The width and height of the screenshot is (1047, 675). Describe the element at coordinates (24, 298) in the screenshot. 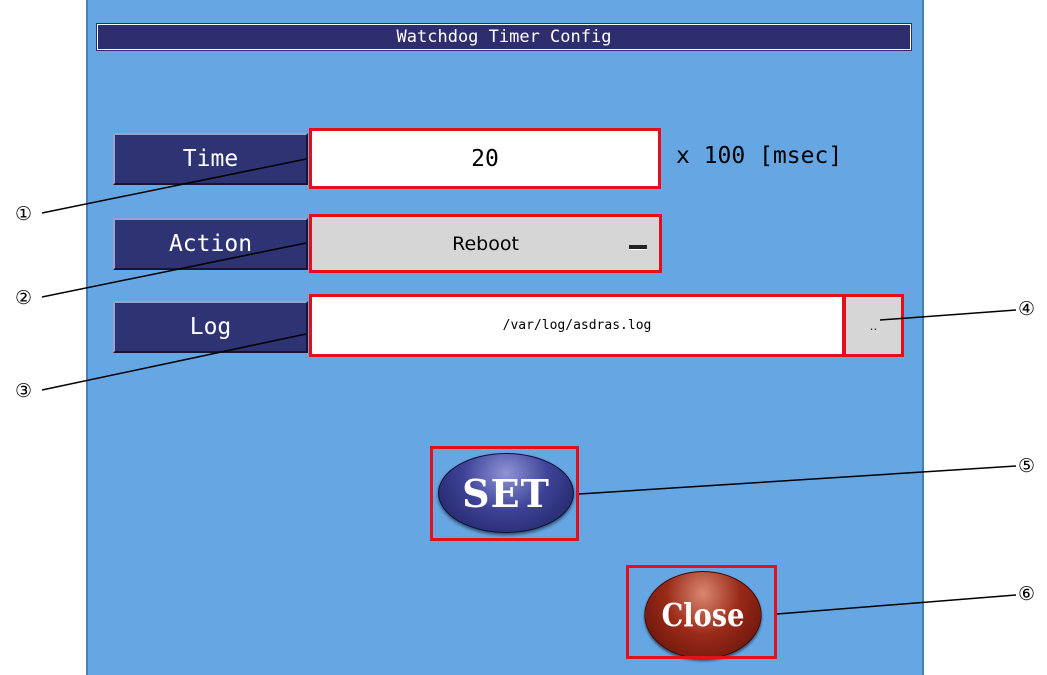

I see `callout-2: ②` at that location.